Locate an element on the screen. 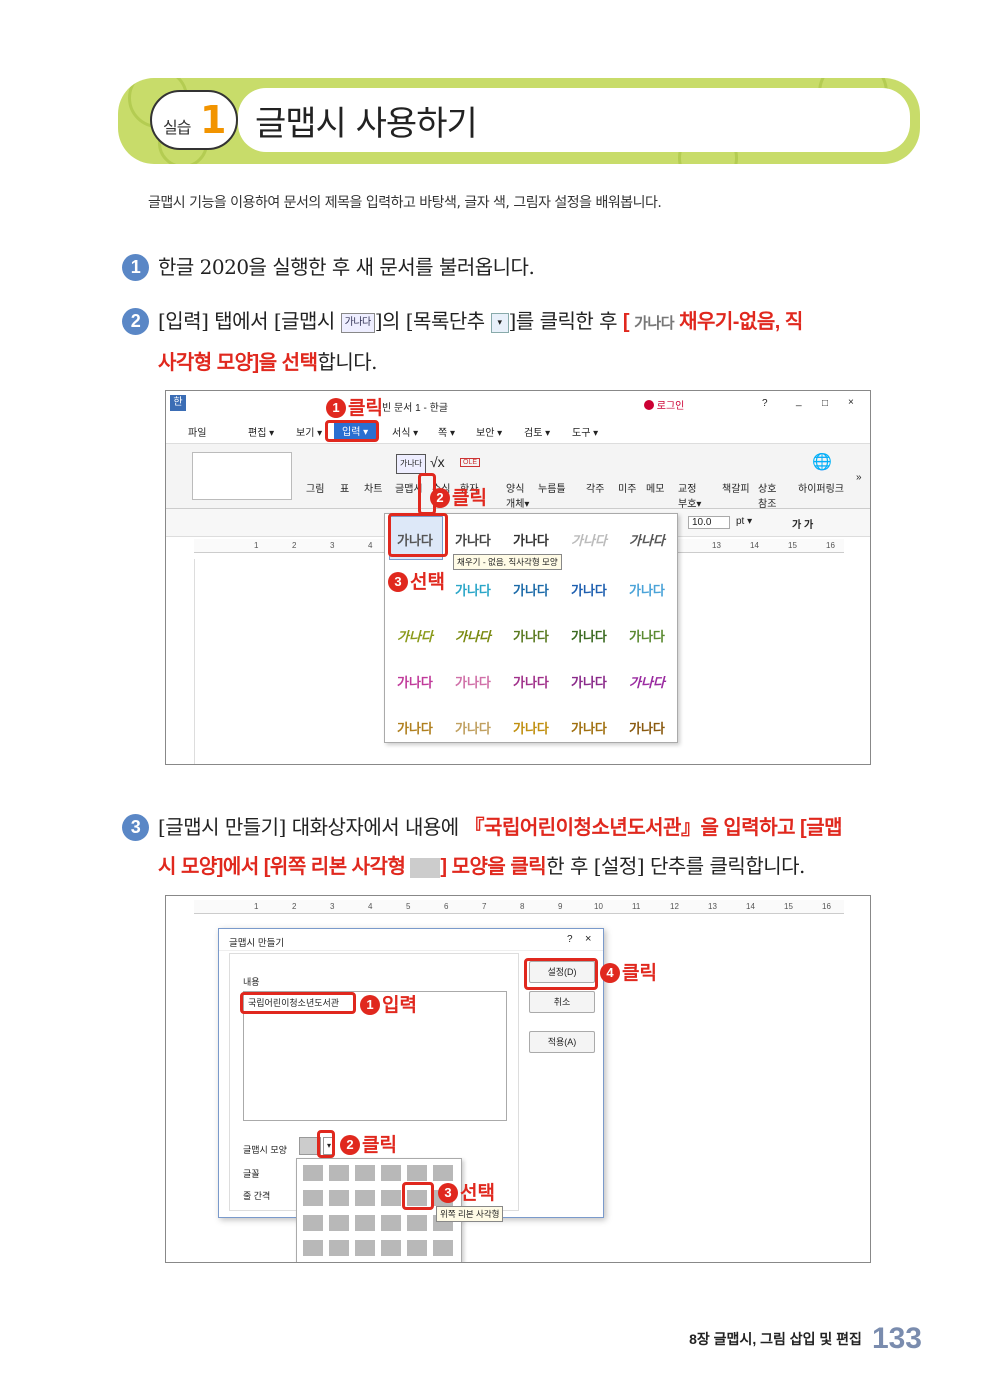 The image size is (990, 1400). apply-button: 적용(A) is located at coordinates (562, 1042).